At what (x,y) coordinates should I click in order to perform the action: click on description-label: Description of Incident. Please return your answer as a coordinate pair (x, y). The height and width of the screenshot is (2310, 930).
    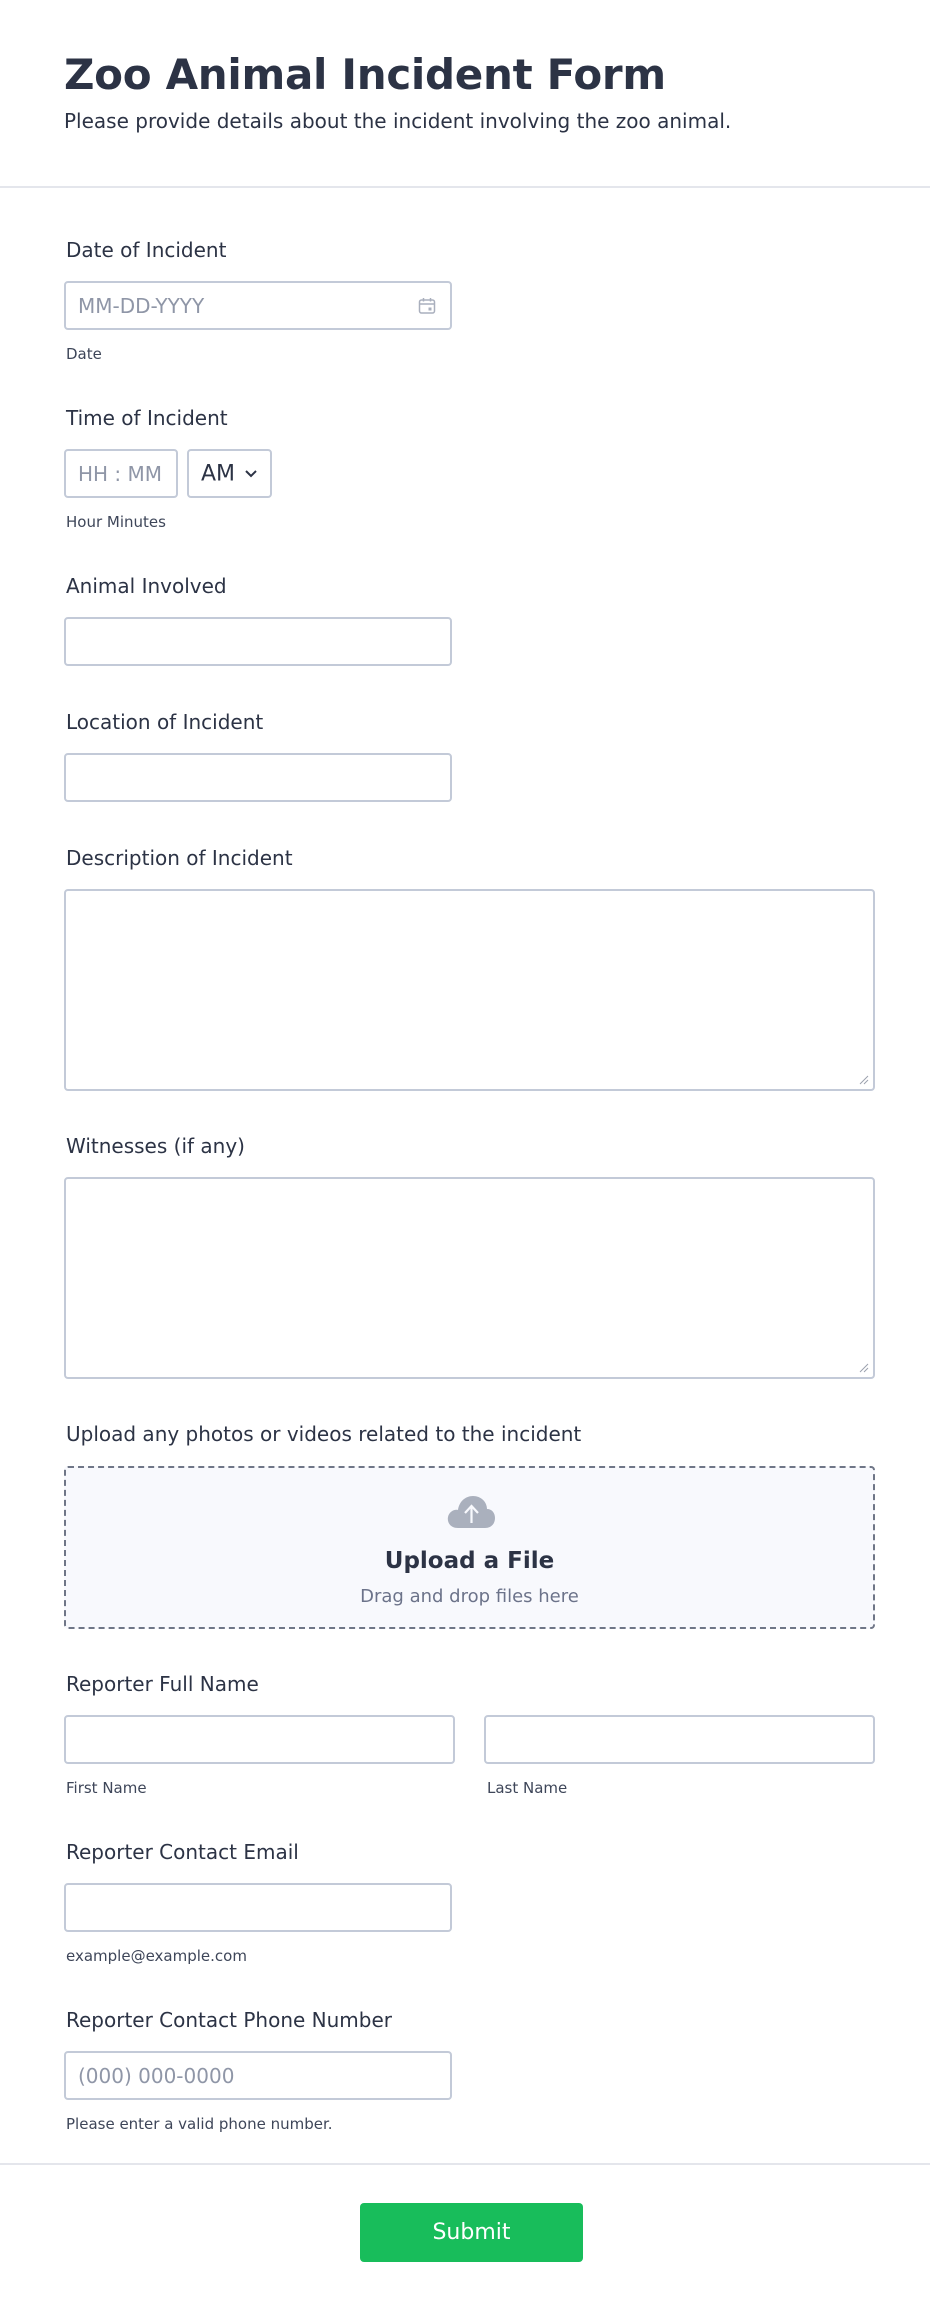
    Looking at the image, I should click on (179, 858).